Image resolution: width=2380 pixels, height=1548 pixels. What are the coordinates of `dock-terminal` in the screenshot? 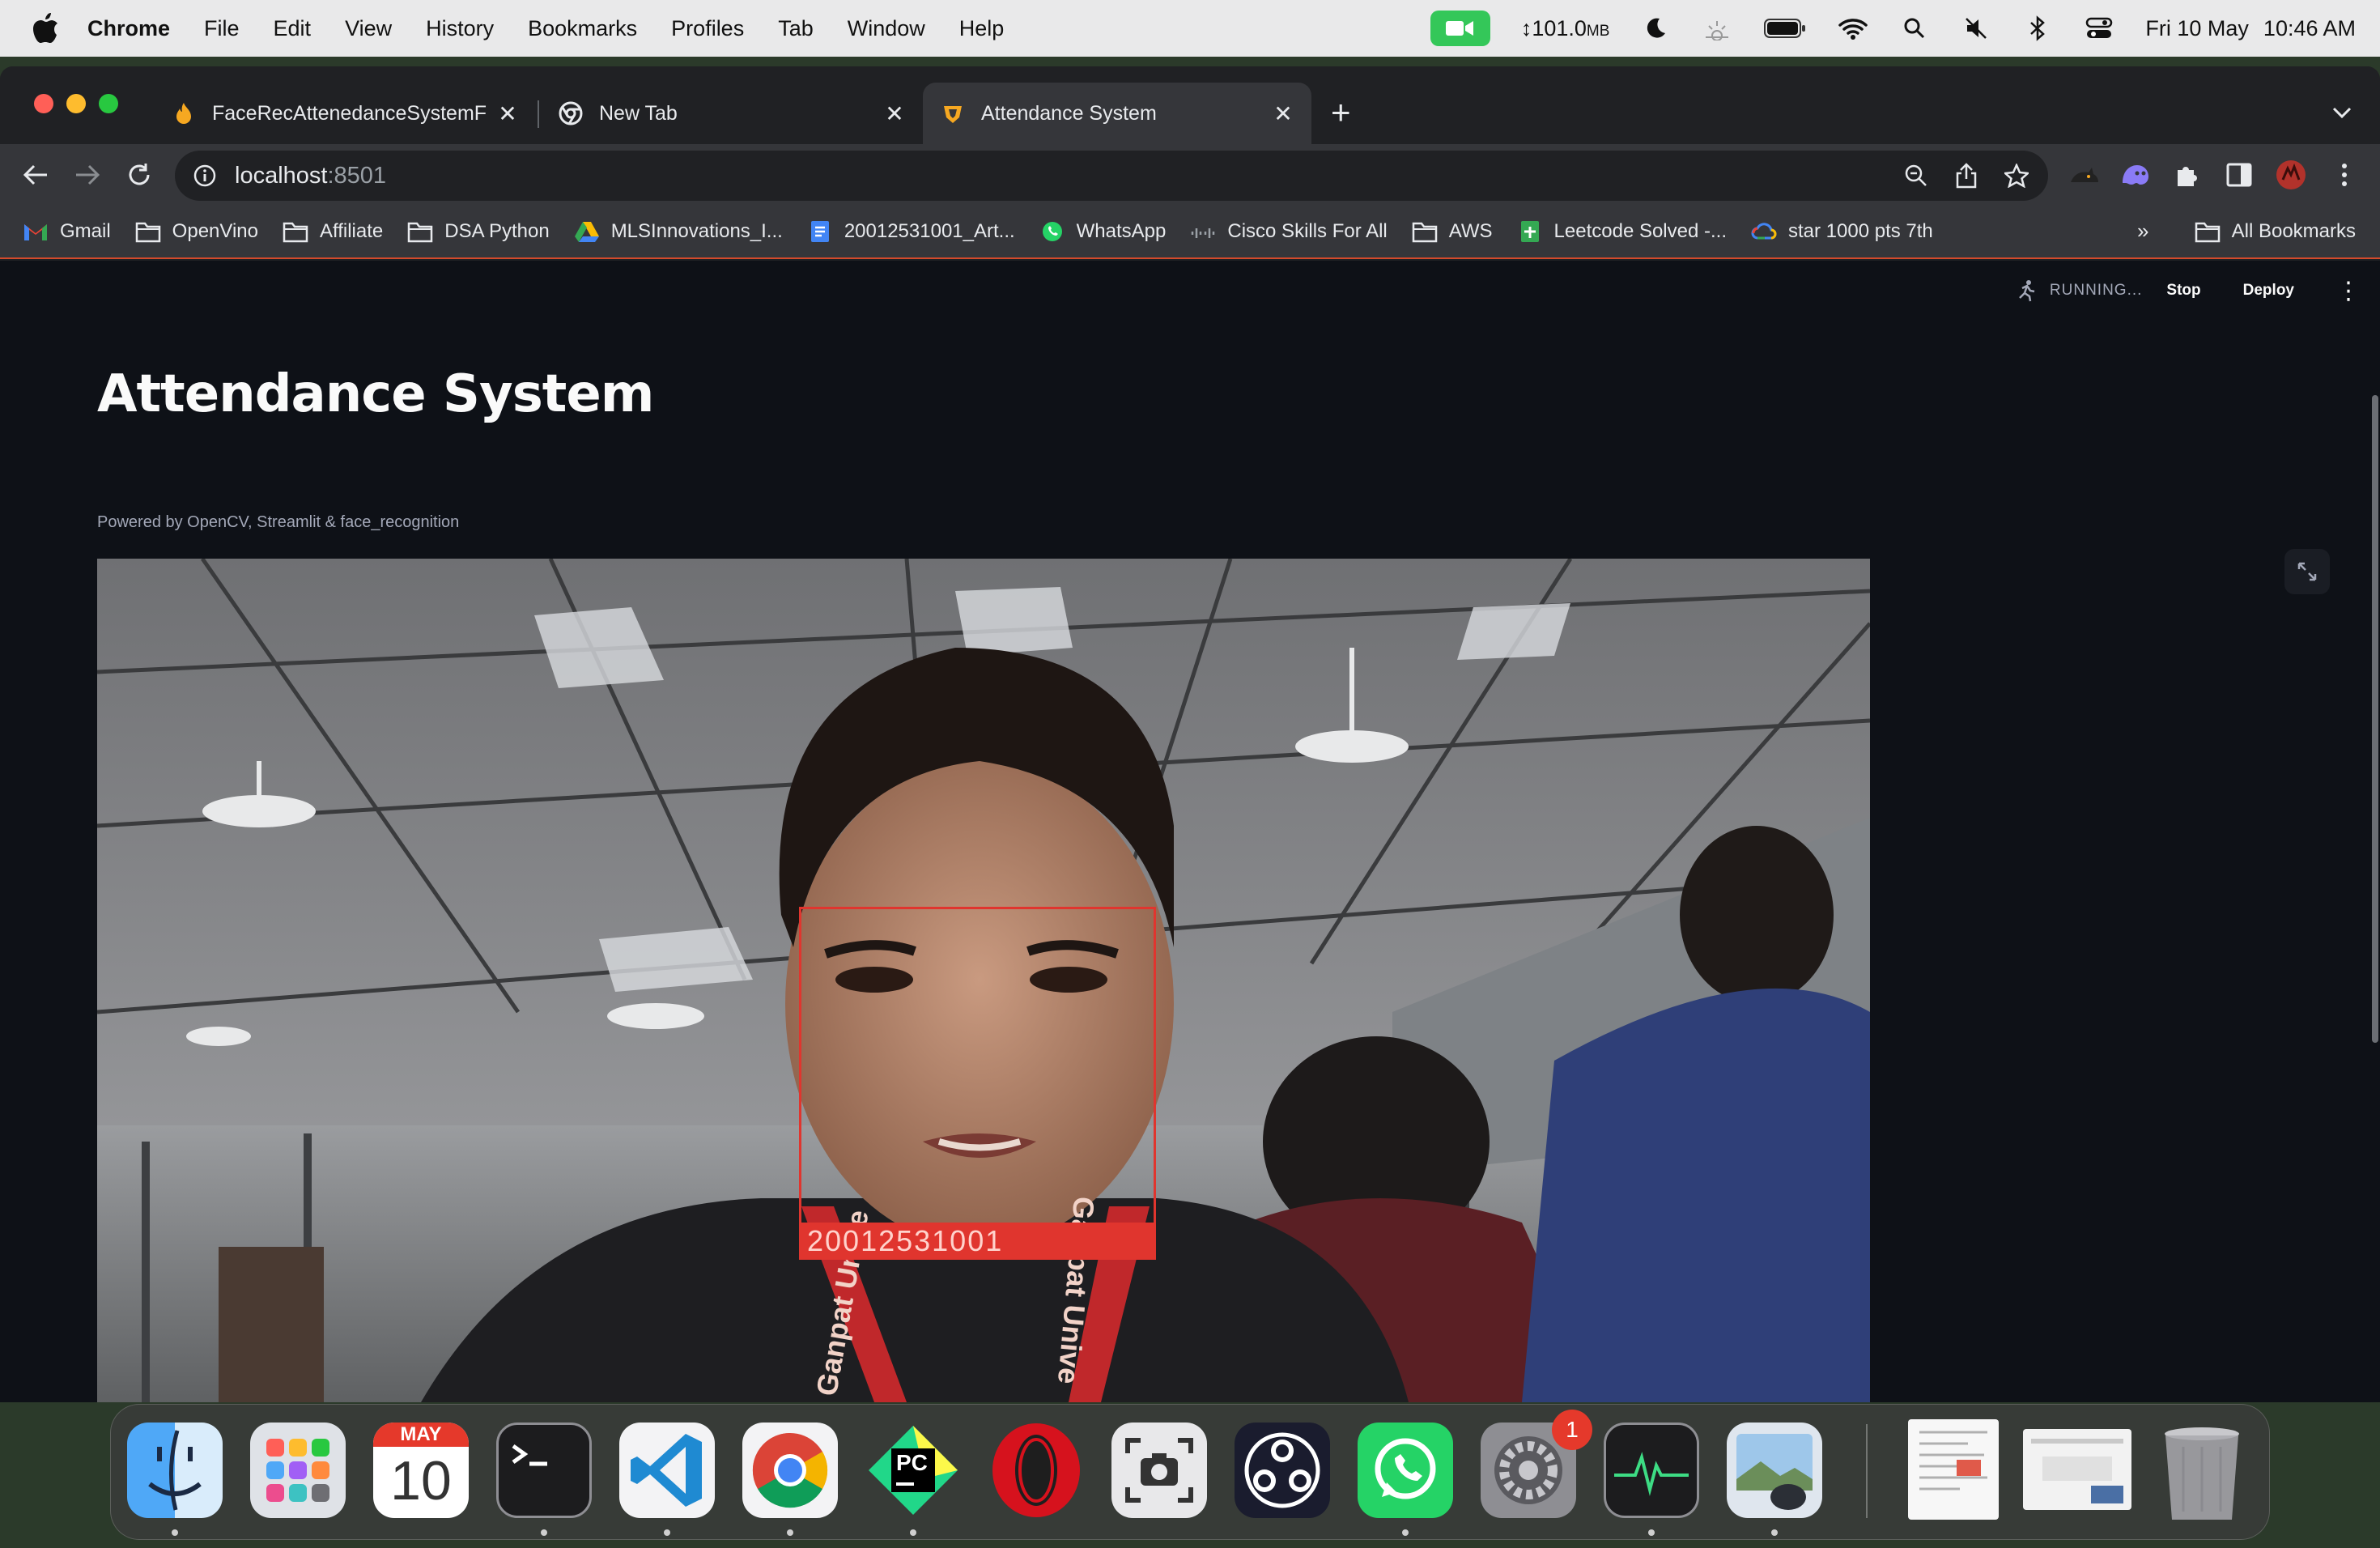 It's located at (544, 1471).